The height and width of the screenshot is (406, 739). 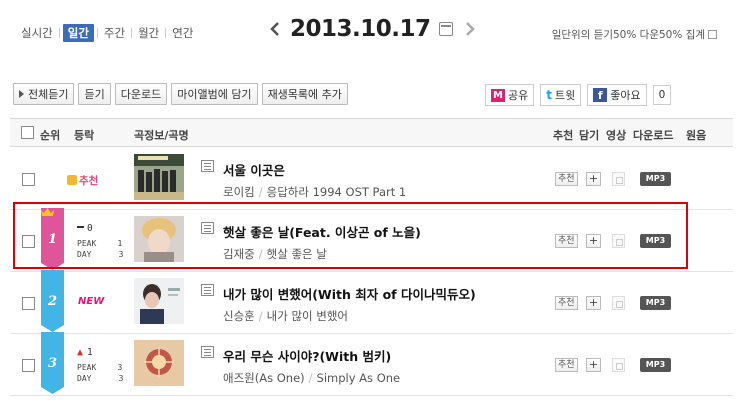 What do you see at coordinates (307, 355) in the screenshot?
I see `song-title: 우리 무슨 사이야?(With 범키)` at bounding box center [307, 355].